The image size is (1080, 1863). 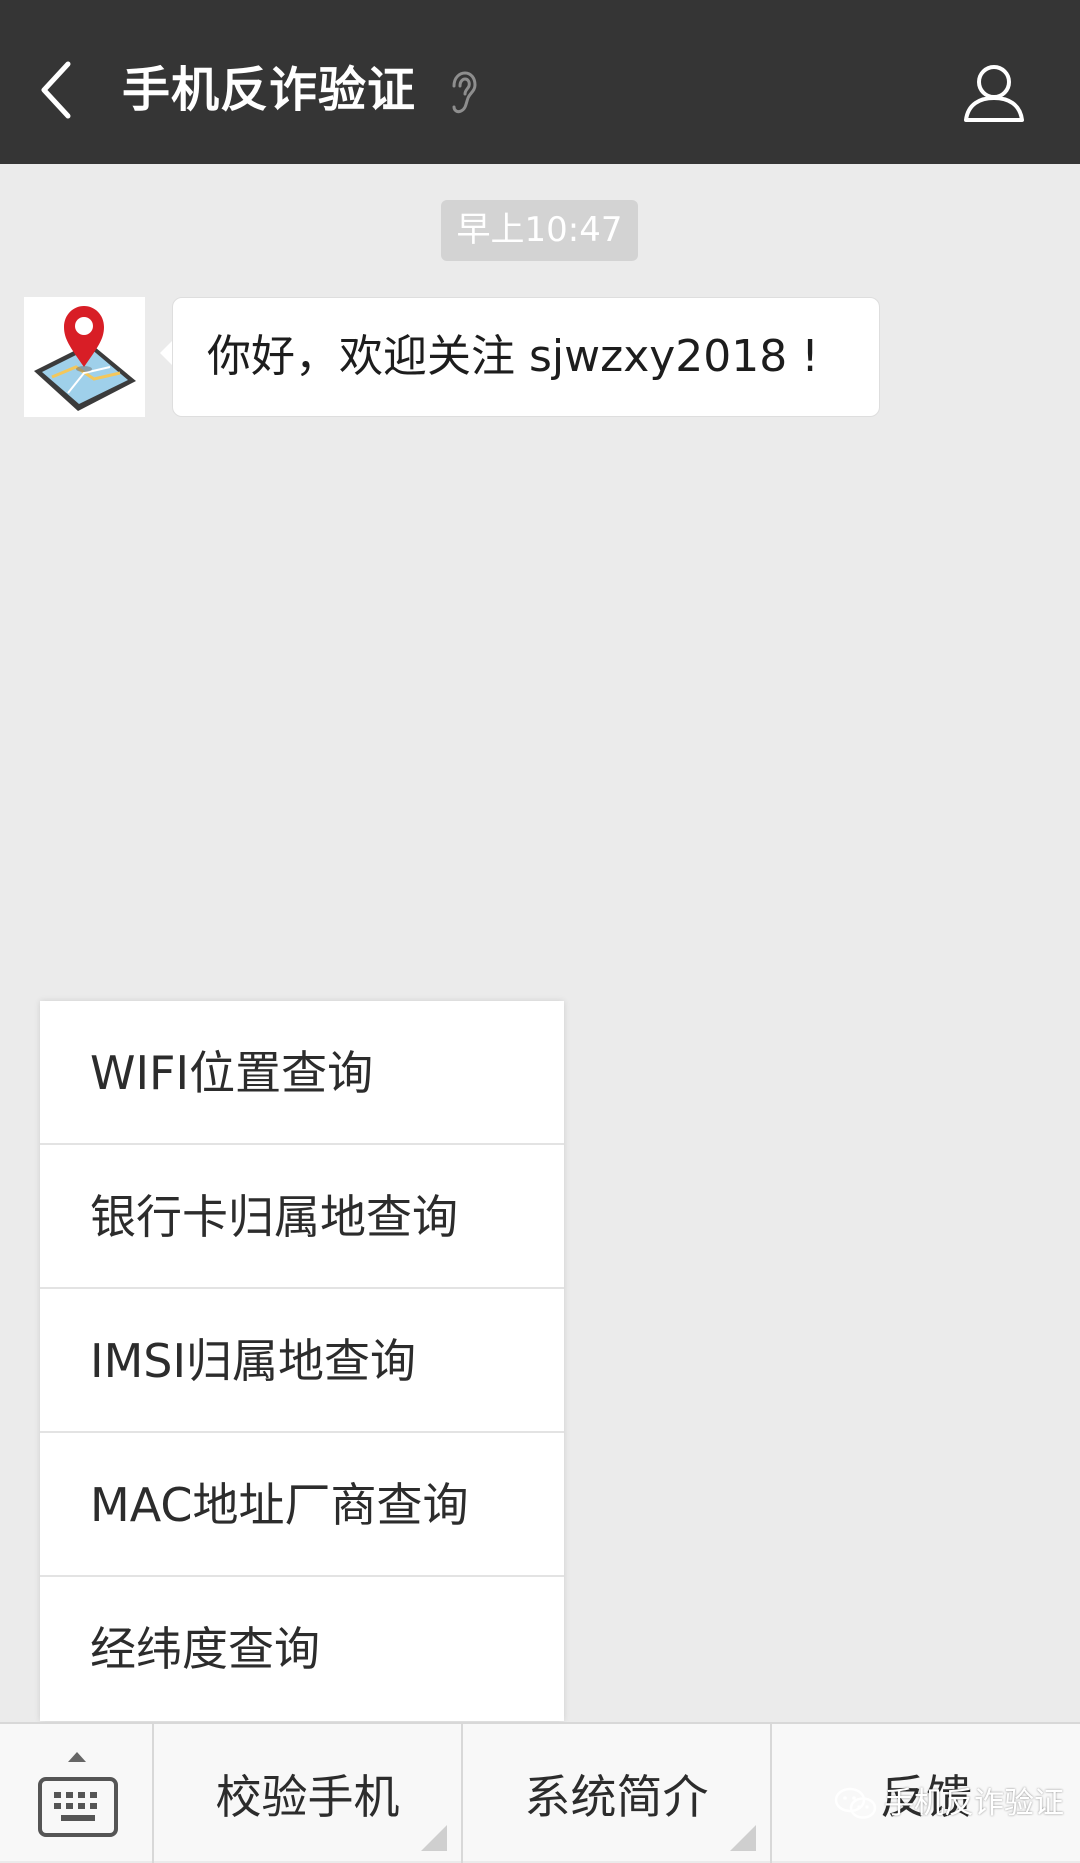 What do you see at coordinates (974, 1803) in the screenshot?
I see `watermark-text: 手机反诈验证` at bounding box center [974, 1803].